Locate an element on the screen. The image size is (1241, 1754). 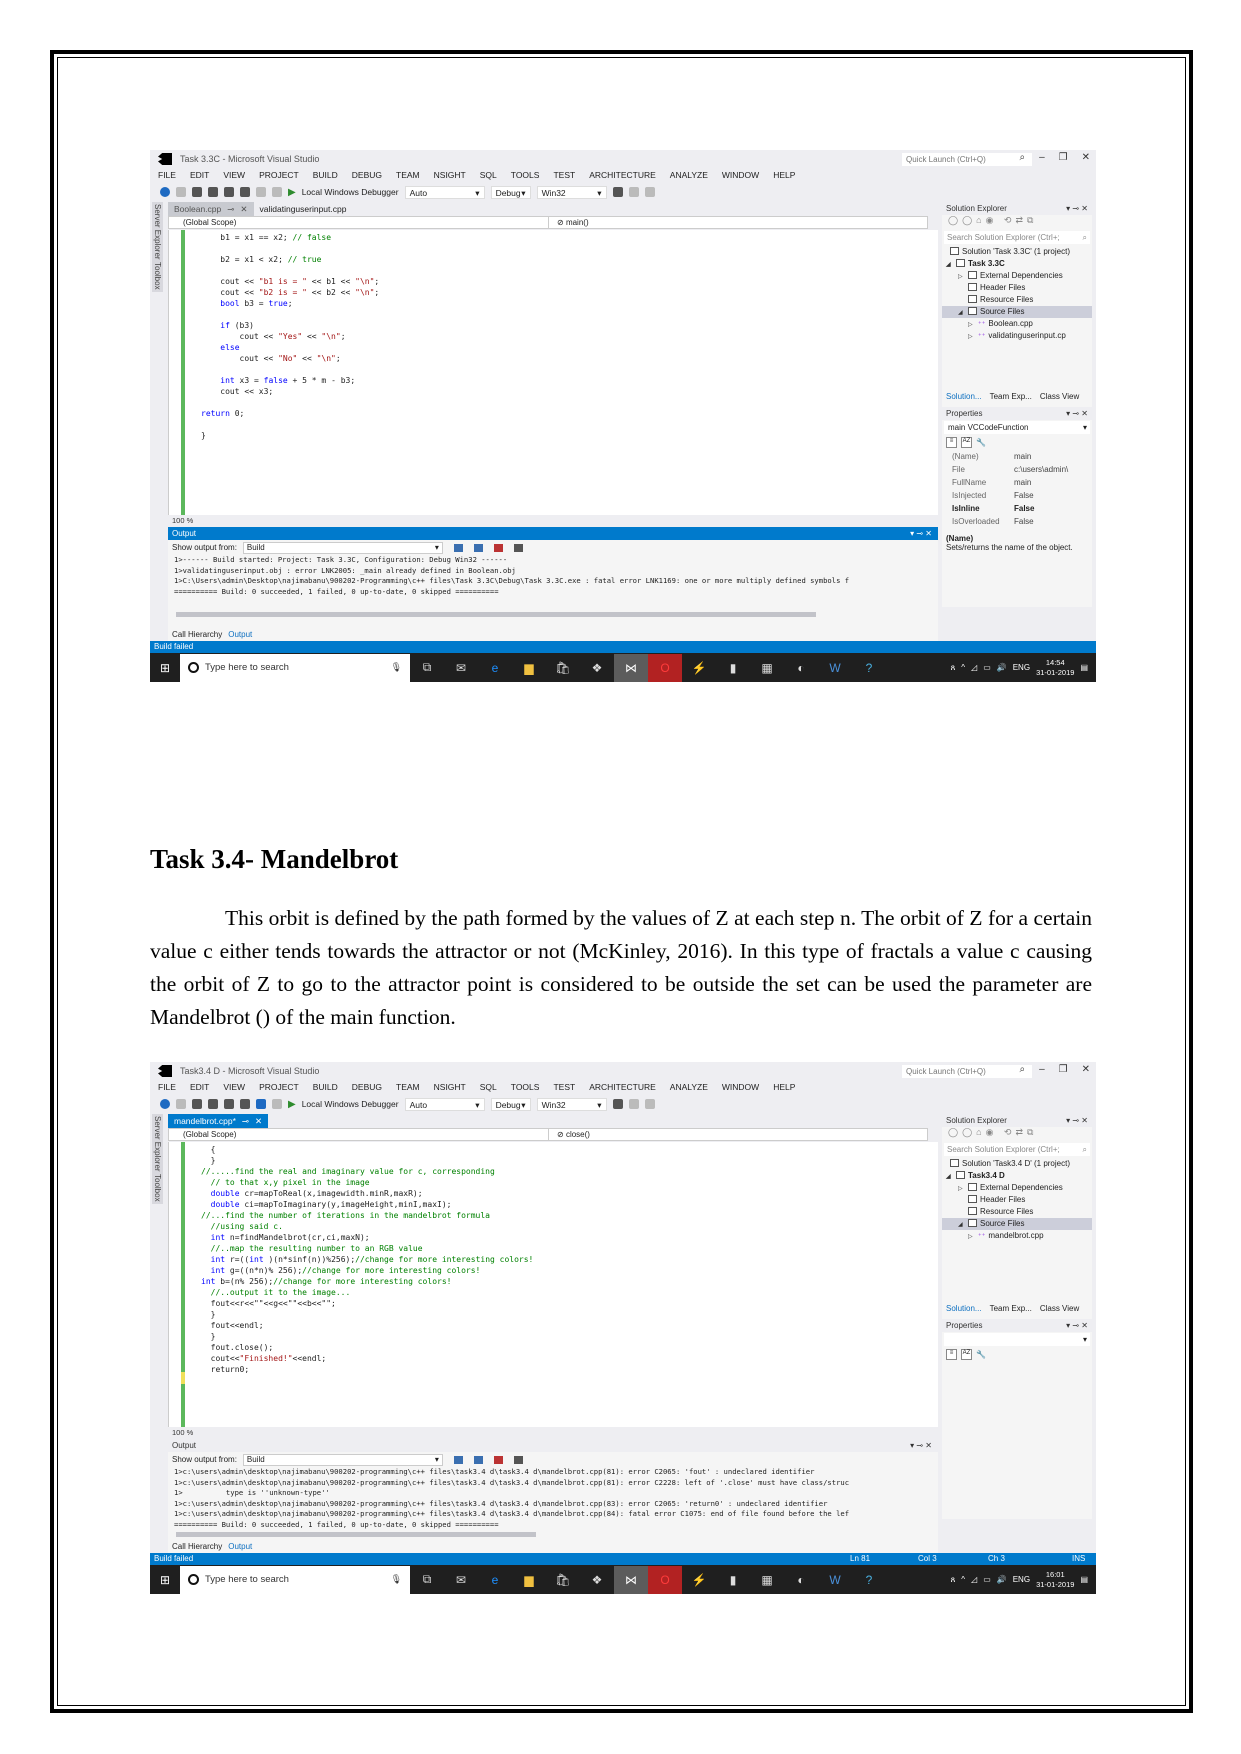
tab-boolean-cpp: Boolean.cpp ⊸ ✕ is located at coordinates (211, 209).